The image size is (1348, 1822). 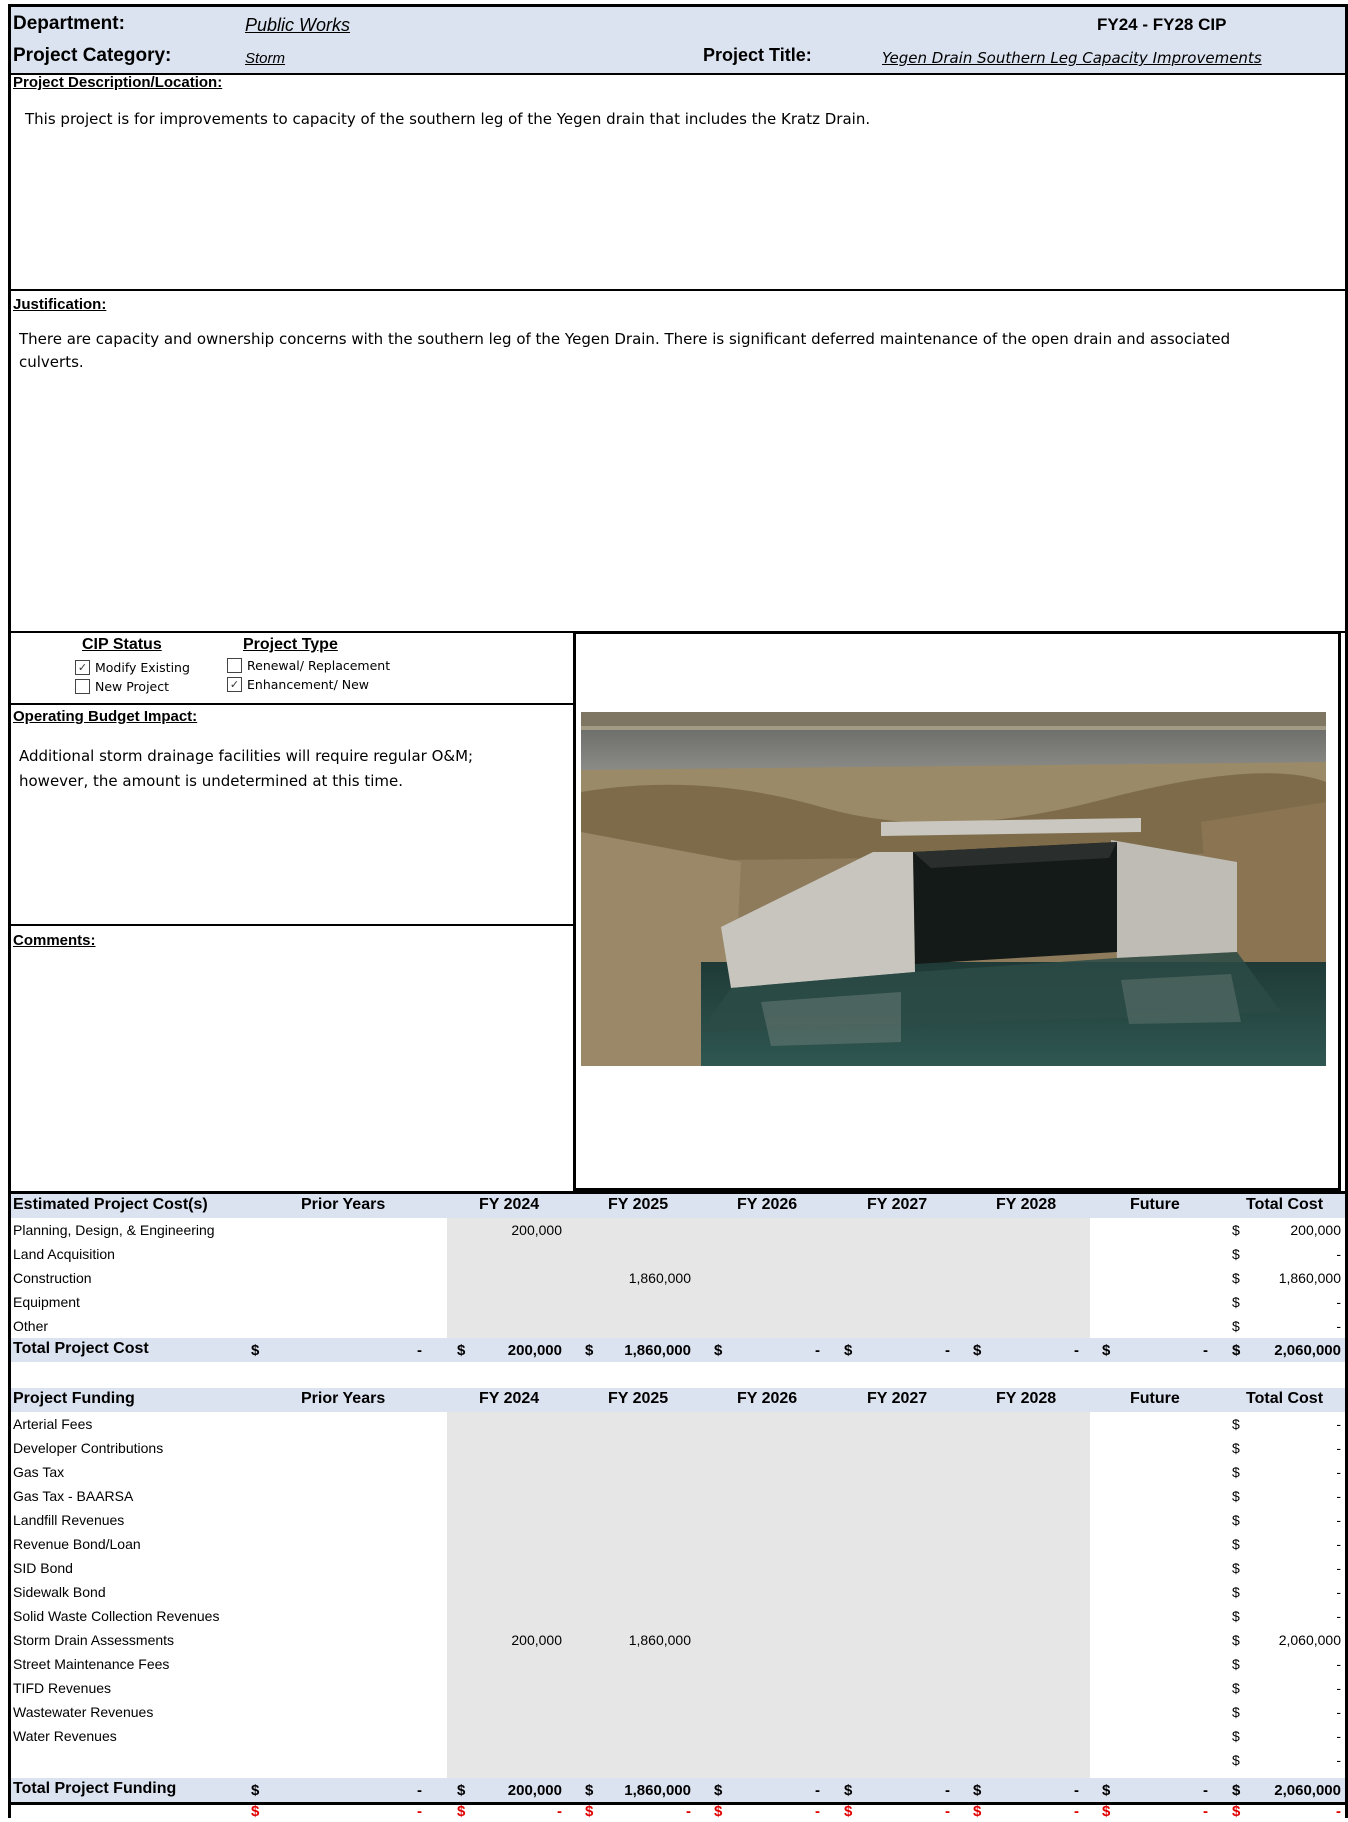 I want to click on table-row: Other $ -, so click(x=678, y=1326).